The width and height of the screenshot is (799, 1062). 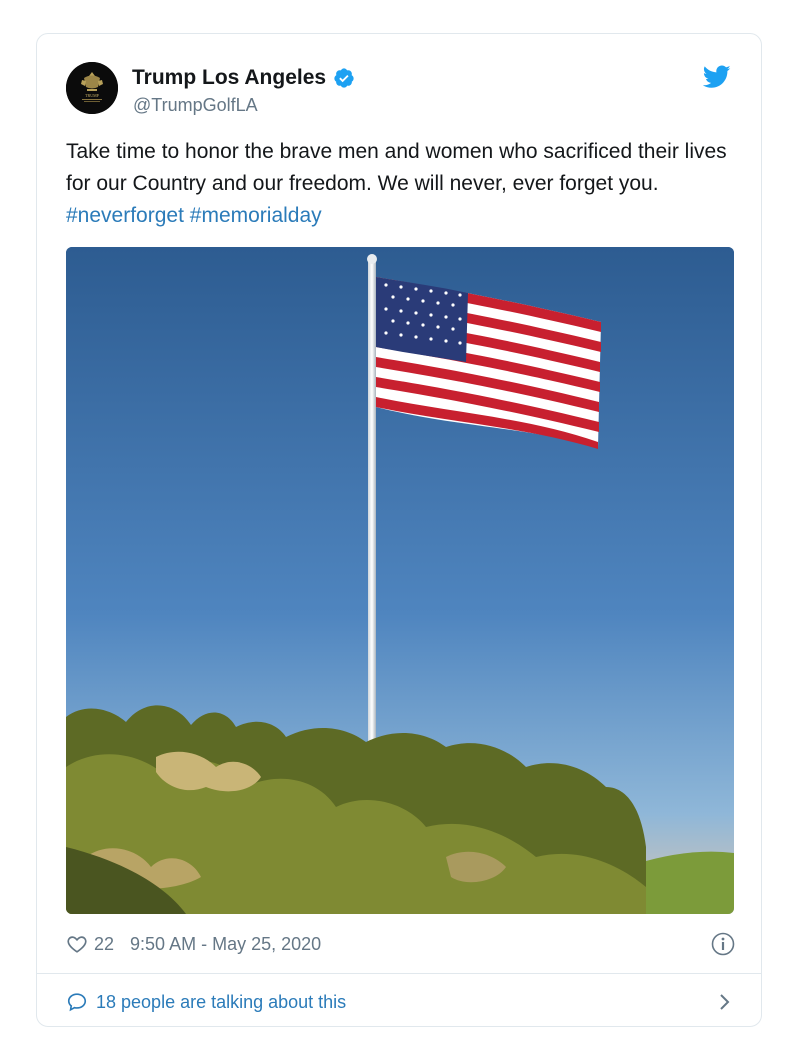 I want to click on heart-icon, so click(x=77, y=944).